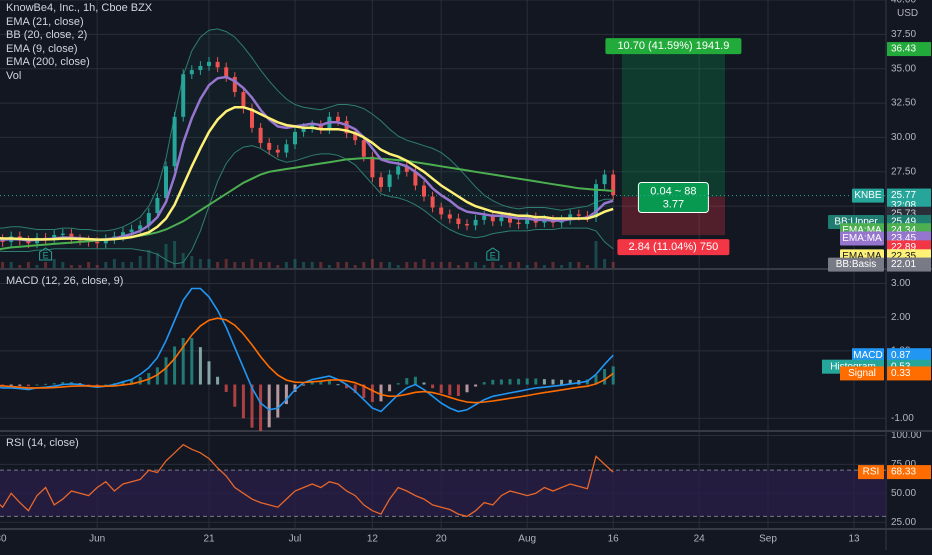  I want to click on price-axis-tick: 27.50, so click(903, 171).